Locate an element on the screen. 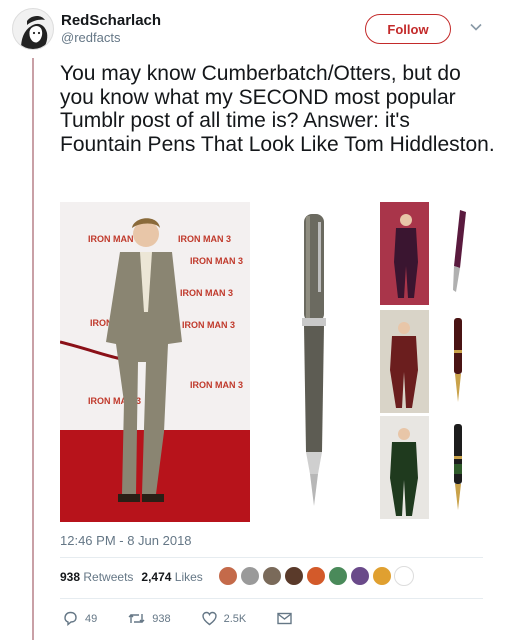  likes-count: 2,474 is located at coordinates (156, 577).